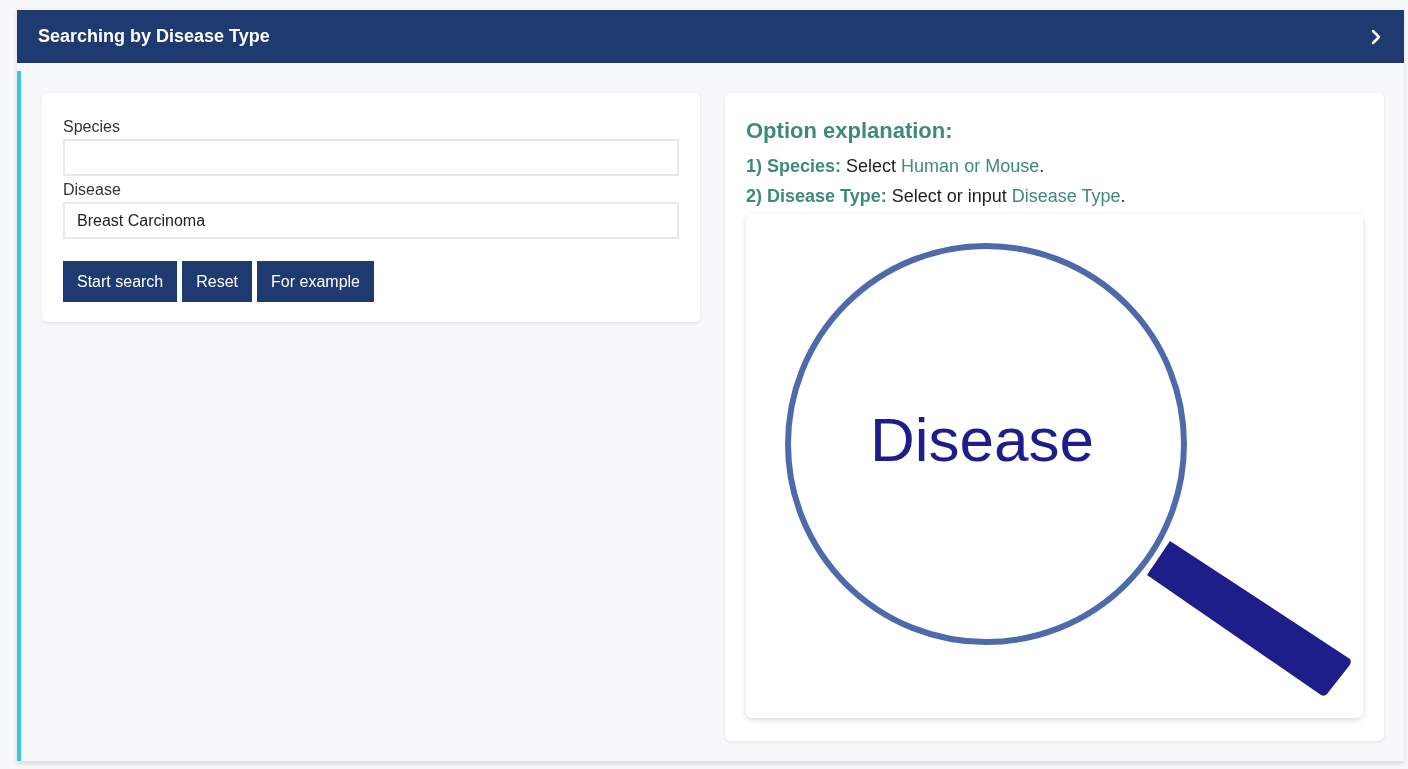 The height and width of the screenshot is (769, 1408). What do you see at coordinates (154, 36) in the screenshot?
I see `panel-title: Searching by Disease Type` at bounding box center [154, 36].